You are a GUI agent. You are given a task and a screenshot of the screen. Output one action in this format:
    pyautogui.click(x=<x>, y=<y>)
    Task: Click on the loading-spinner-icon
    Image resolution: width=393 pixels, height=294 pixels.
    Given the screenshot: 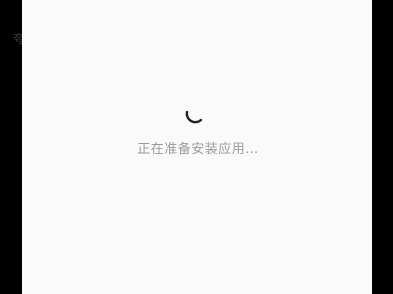 What is the action you would take?
    pyautogui.click(x=194, y=117)
    